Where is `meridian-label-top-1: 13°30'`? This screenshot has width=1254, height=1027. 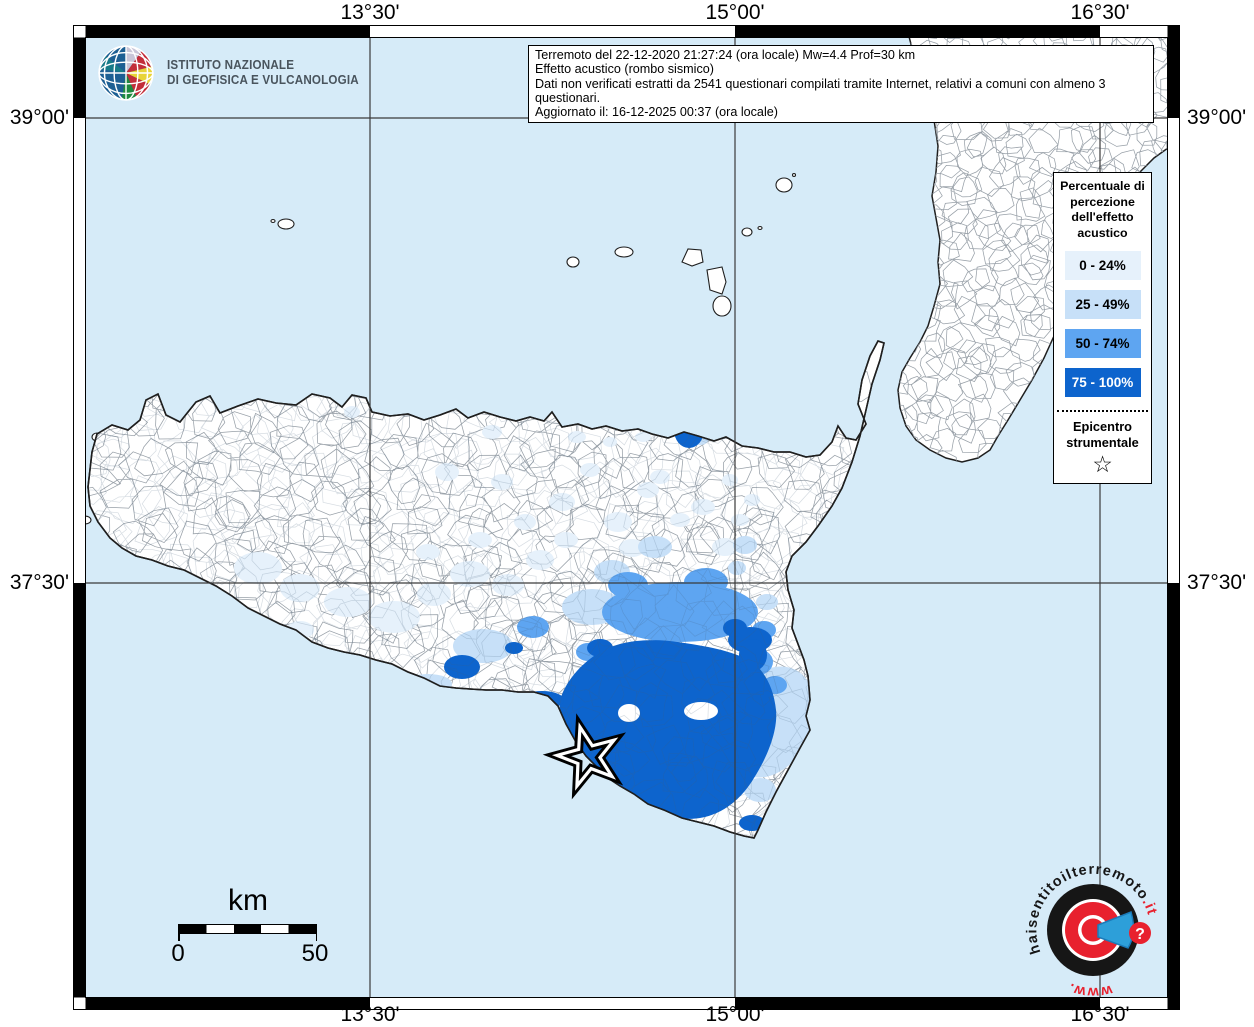
meridian-label-top-1: 13°30' is located at coordinates (370, 12).